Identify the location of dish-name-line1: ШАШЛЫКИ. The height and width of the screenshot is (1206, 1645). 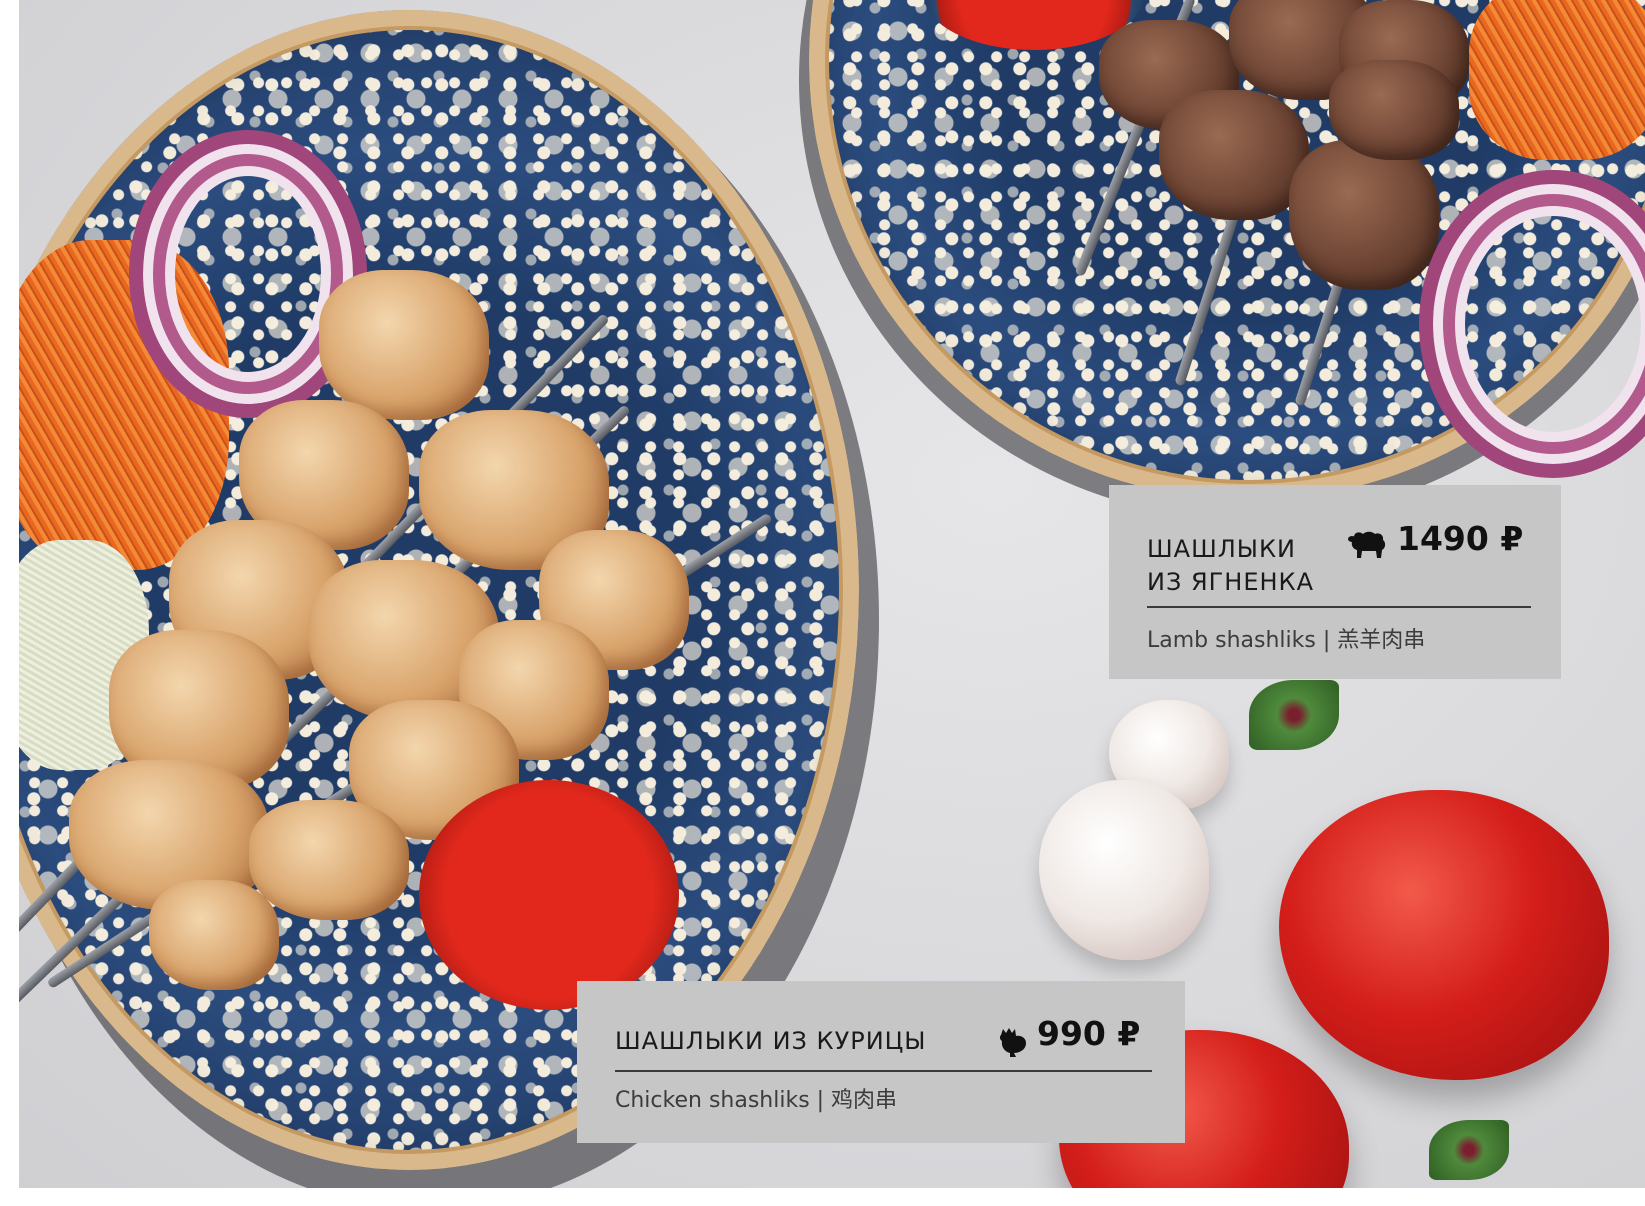
(1221, 549).